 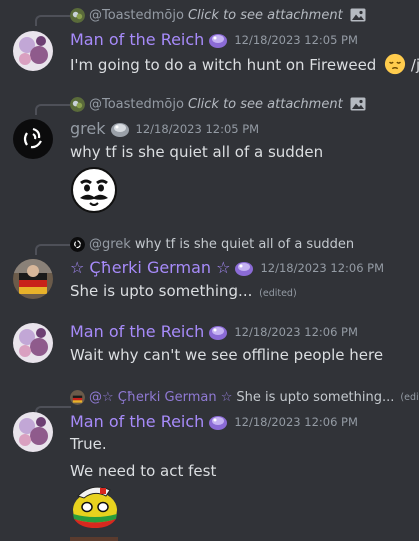 What do you see at coordinates (150, 267) in the screenshot?
I see `author-name: ☆ Çħerki German ☆` at bounding box center [150, 267].